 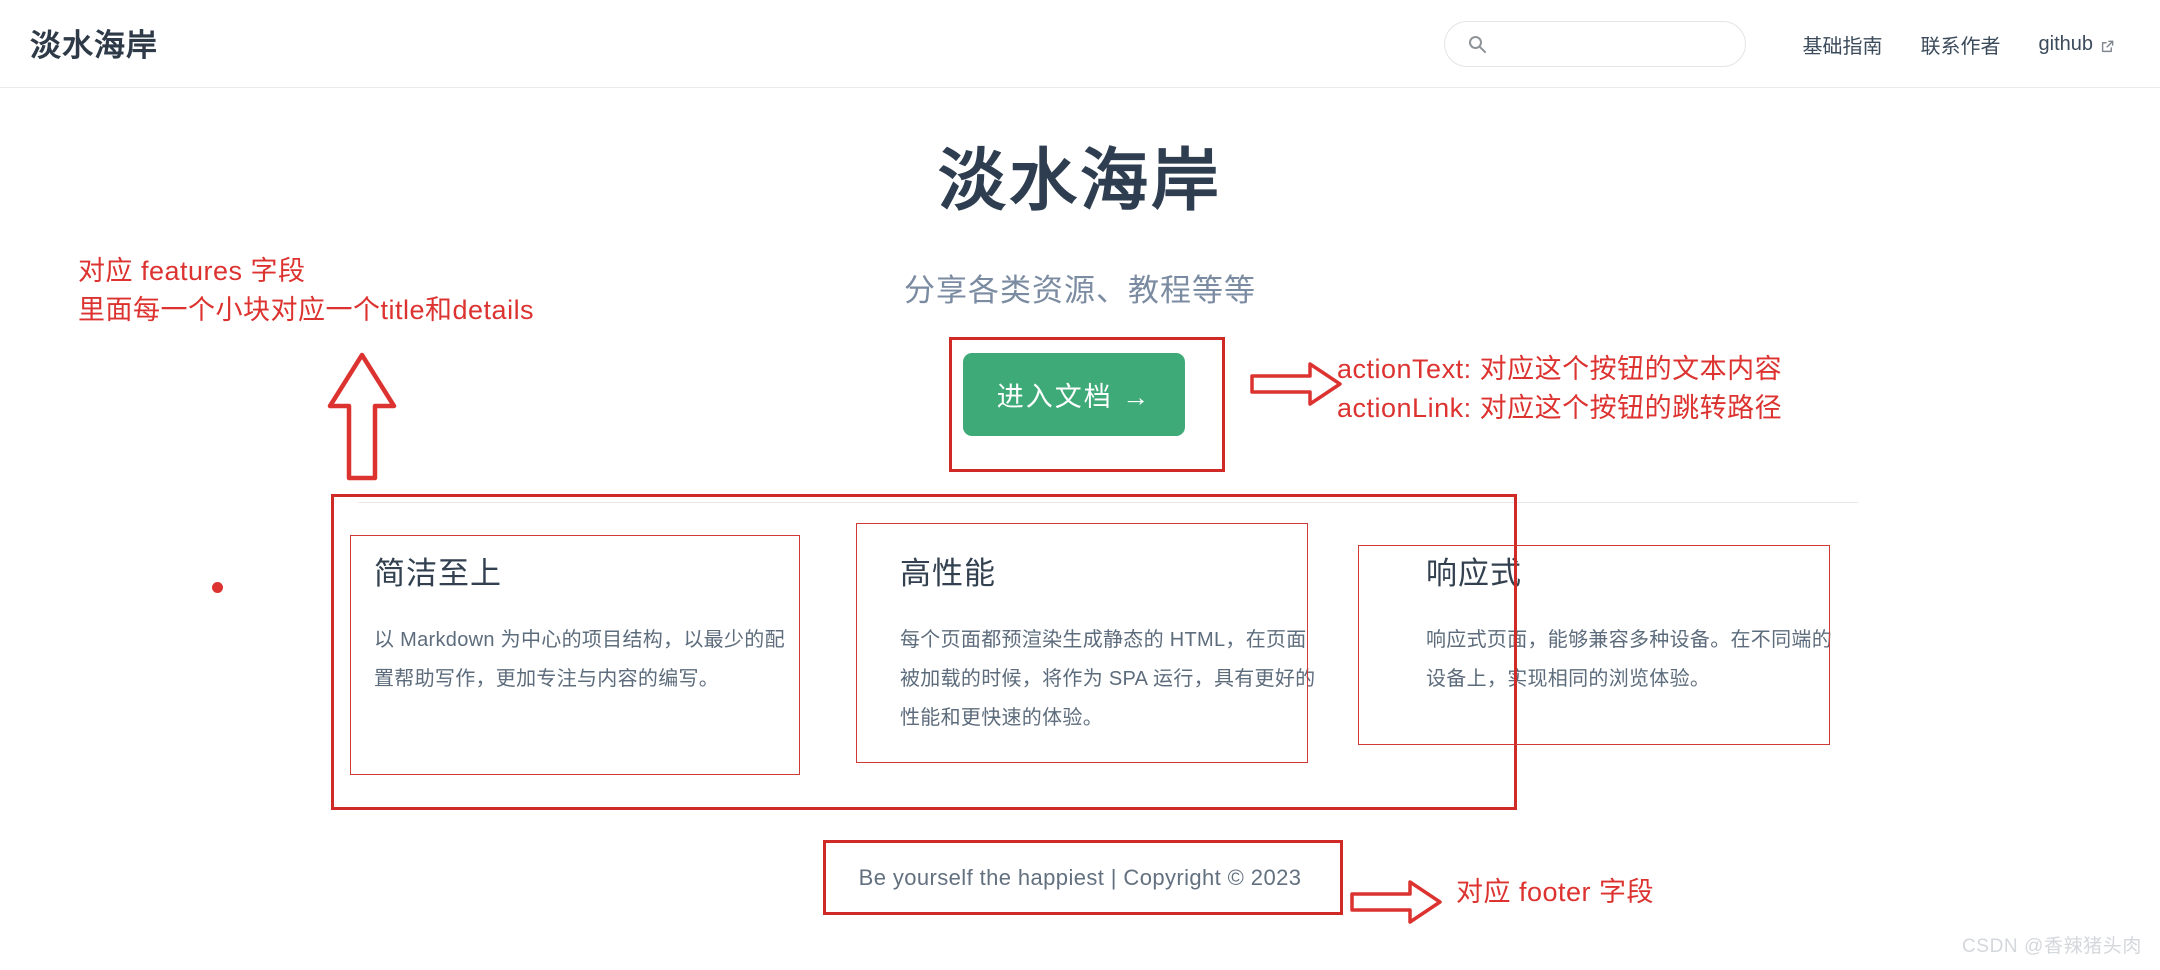 I want to click on annotation-arrow-right-icon-action, so click(x=1296, y=386).